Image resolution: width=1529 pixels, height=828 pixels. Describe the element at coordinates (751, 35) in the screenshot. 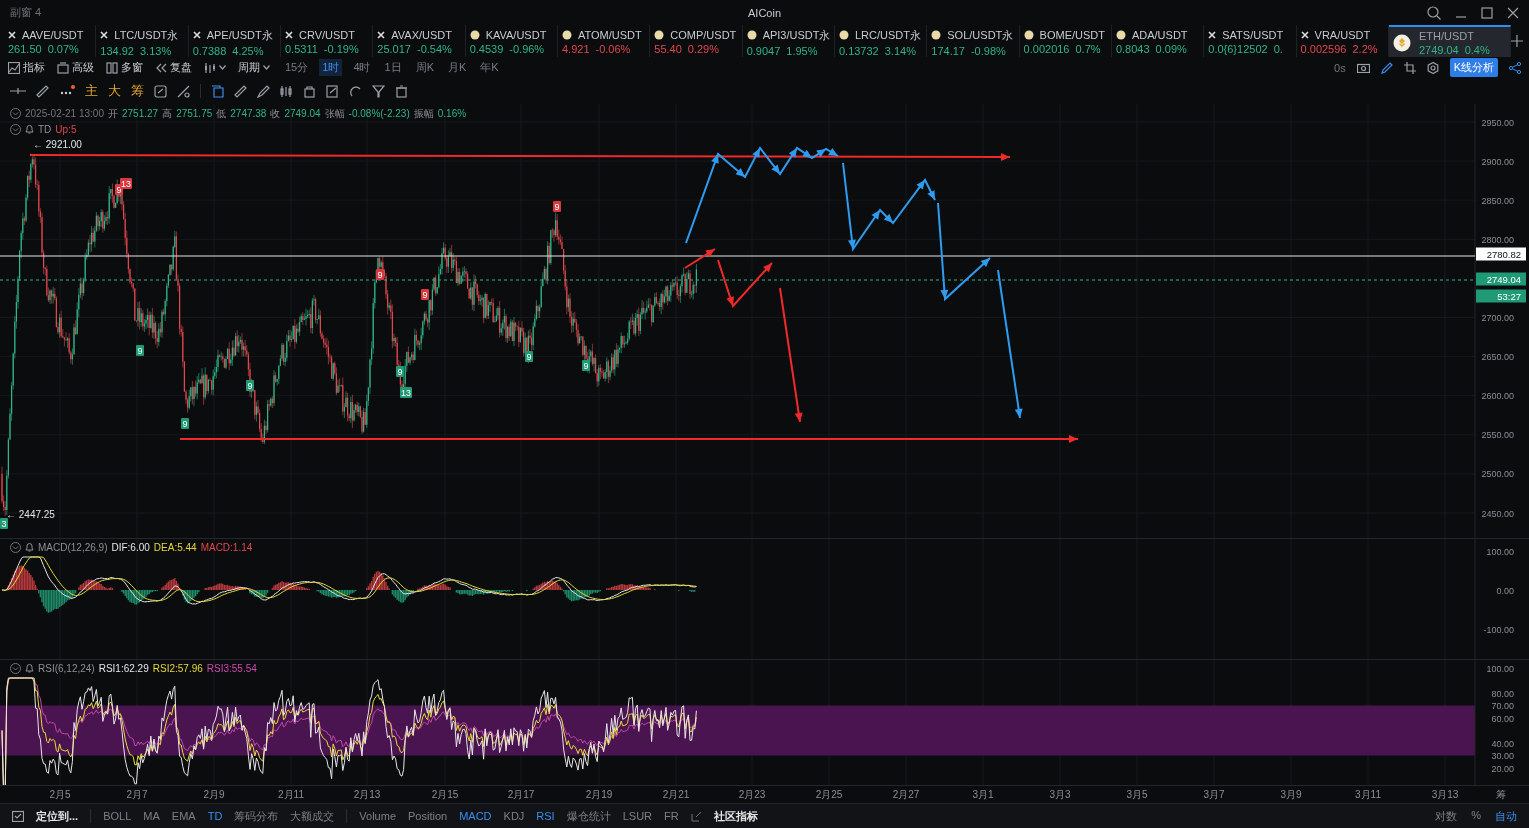

I see `coin-icon` at that location.